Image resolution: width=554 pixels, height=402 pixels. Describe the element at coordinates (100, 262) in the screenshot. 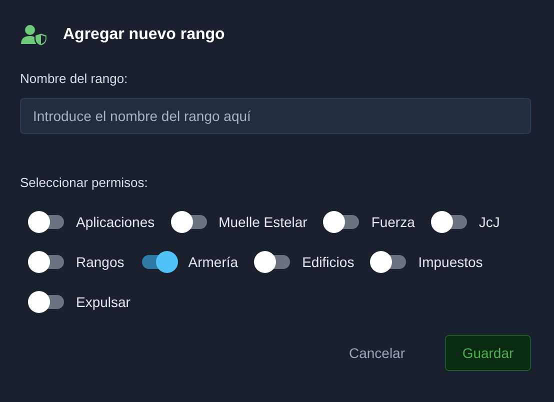

I see `permission-label: Rangos` at that location.